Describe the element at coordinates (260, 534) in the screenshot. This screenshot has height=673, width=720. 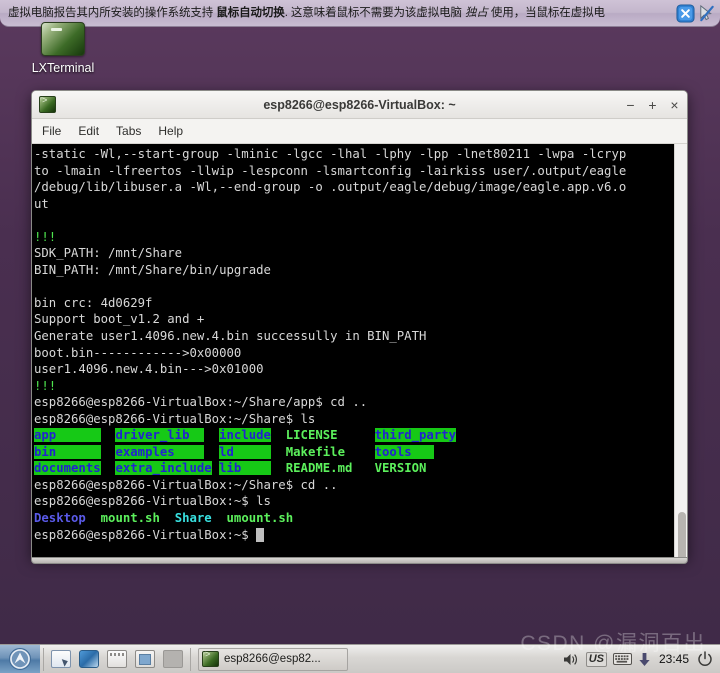
I see `terminal-token` at that location.